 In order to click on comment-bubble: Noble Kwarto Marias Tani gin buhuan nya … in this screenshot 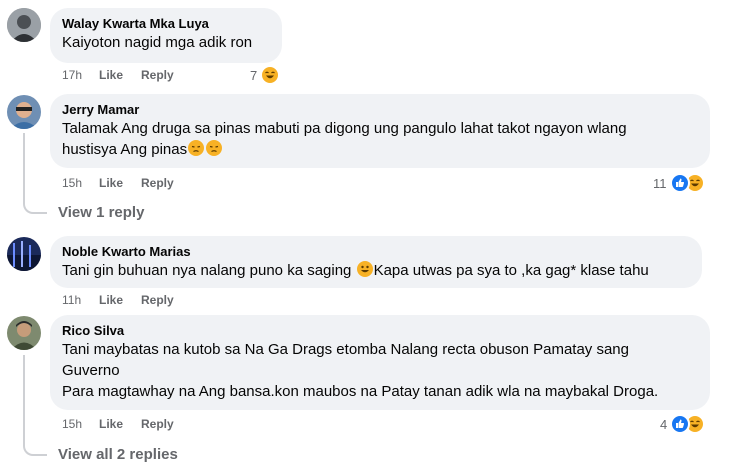, I will do `click(376, 262)`.